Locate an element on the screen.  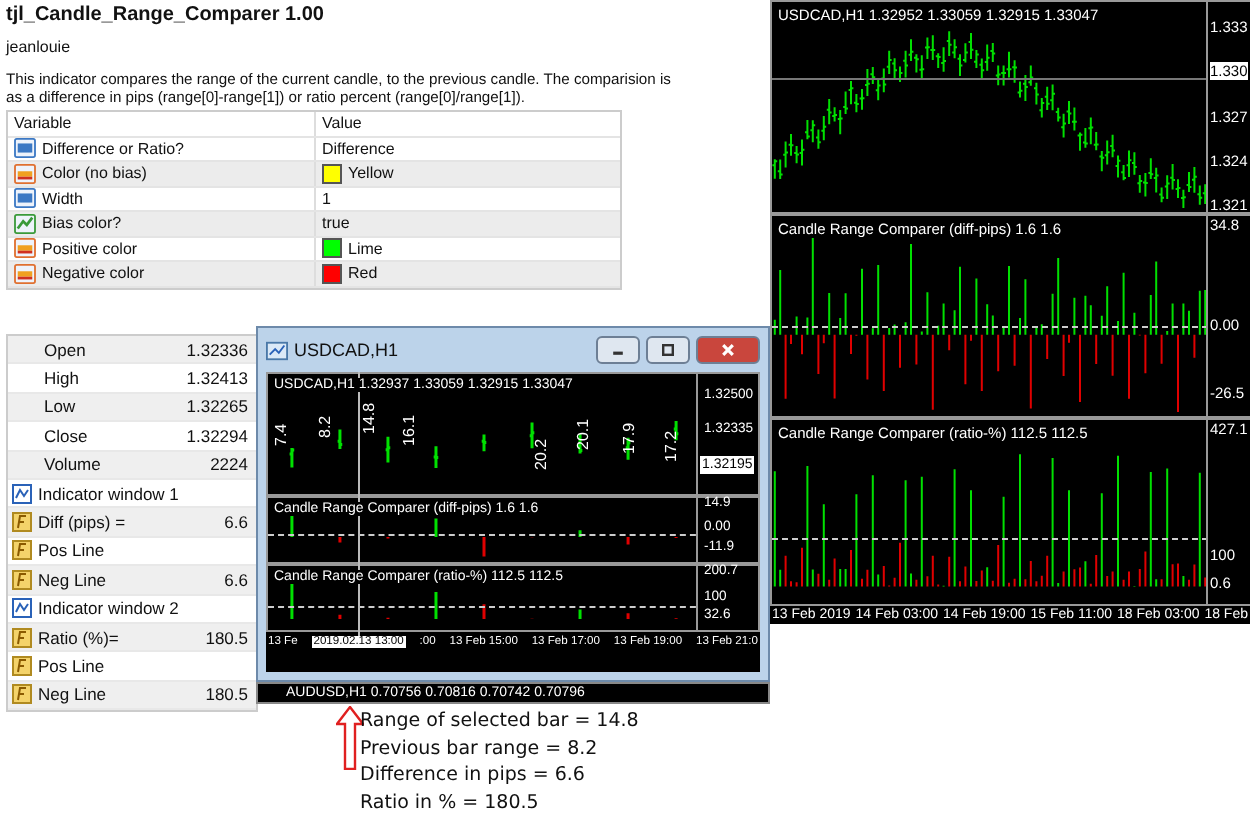
close-icon is located at coordinates (728, 350).